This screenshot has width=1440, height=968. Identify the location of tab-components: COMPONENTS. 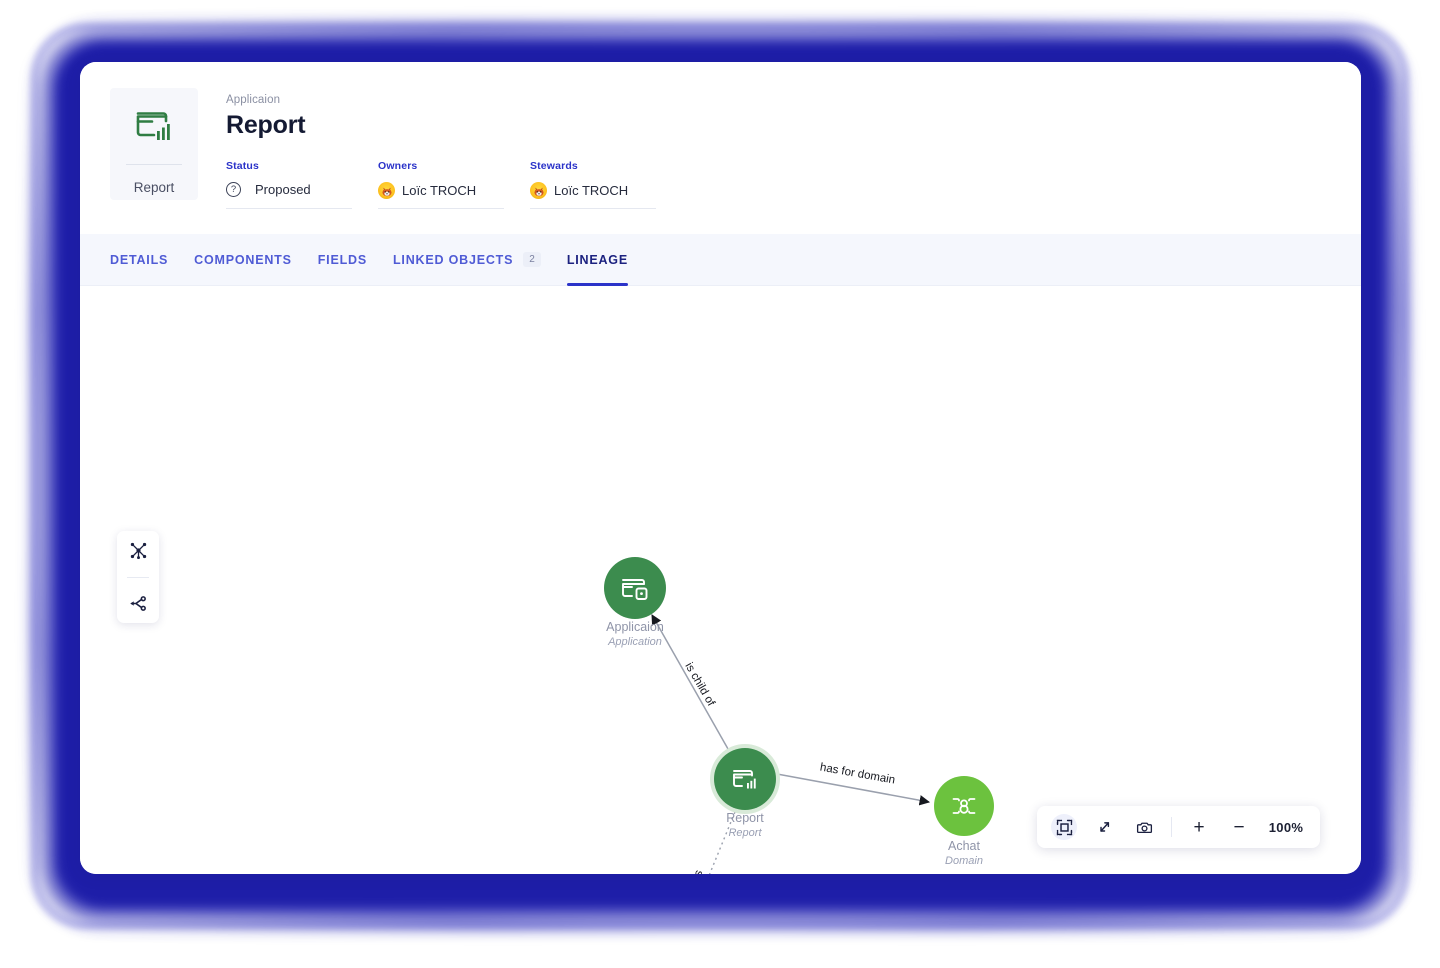
(243, 260).